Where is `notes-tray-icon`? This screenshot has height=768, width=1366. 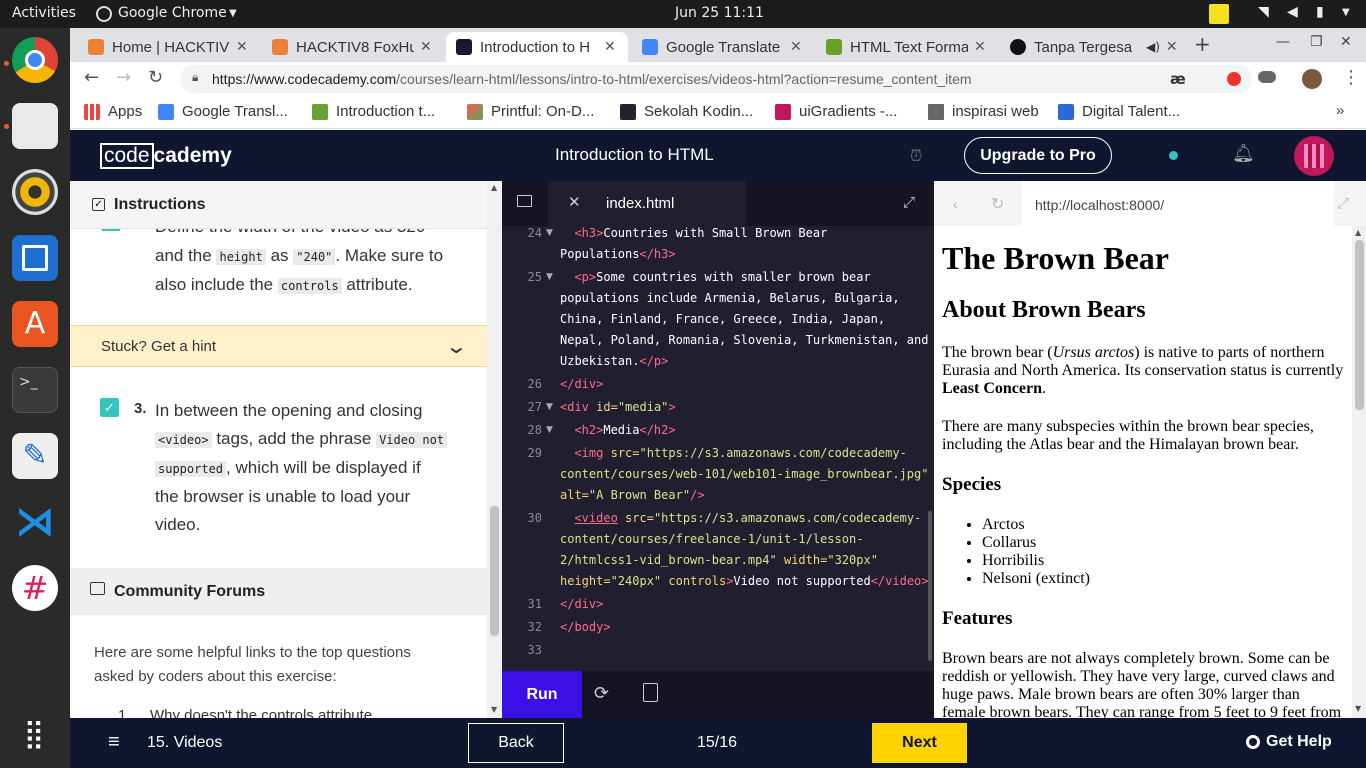
notes-tray-icon is located at coordinates (1219, 14).